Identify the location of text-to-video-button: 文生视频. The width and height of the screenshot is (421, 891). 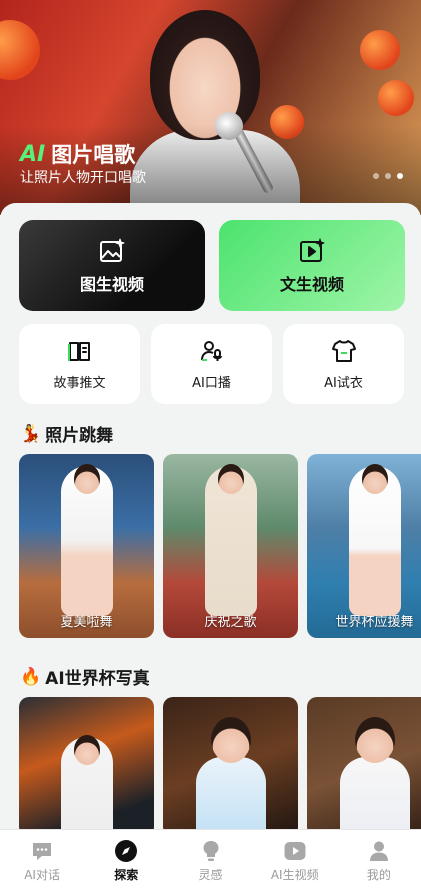
(312, 265).